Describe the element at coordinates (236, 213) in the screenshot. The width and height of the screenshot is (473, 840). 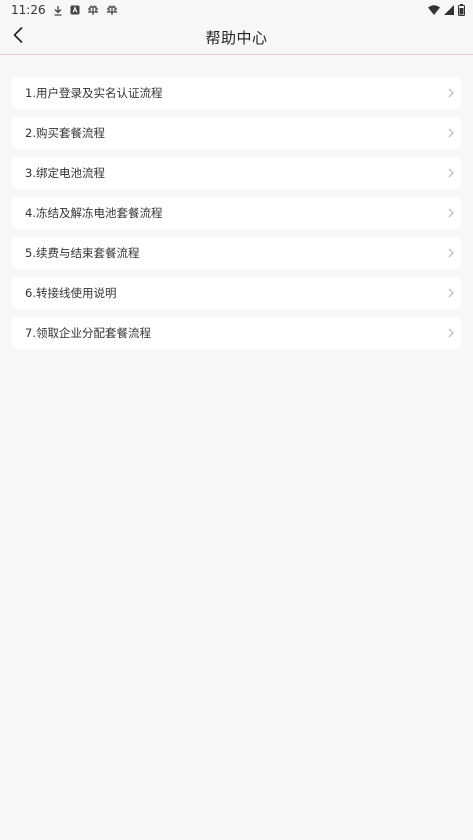
I see `help-item-4: 4.冻结及解冻电池套餐流程` at that location.